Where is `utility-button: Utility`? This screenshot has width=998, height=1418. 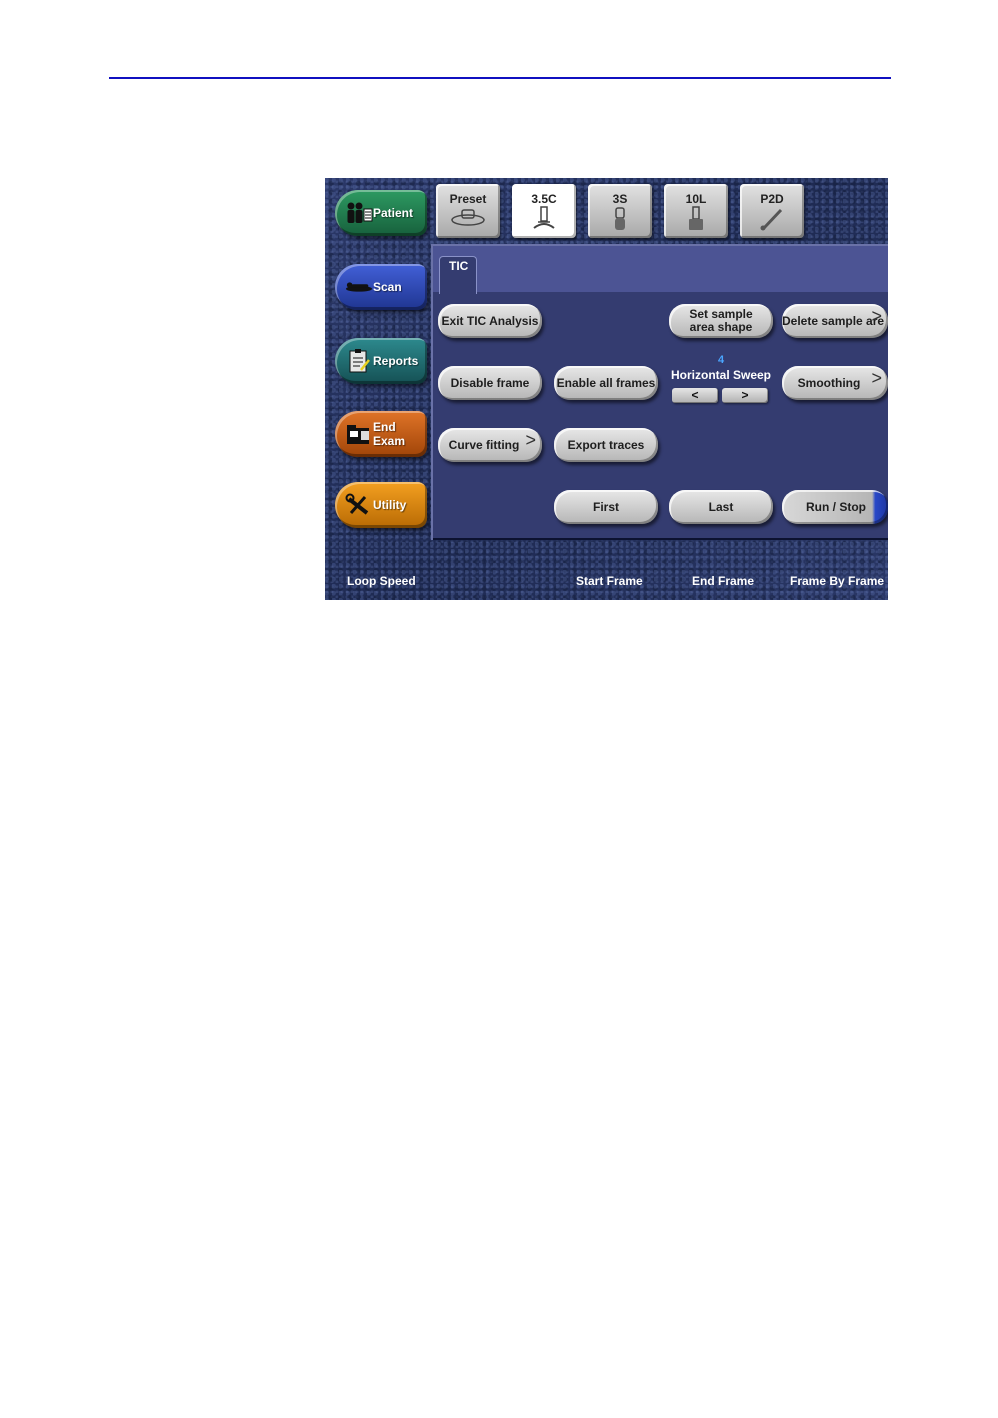 utility-button: Utility is located at coordinates (381, 505).